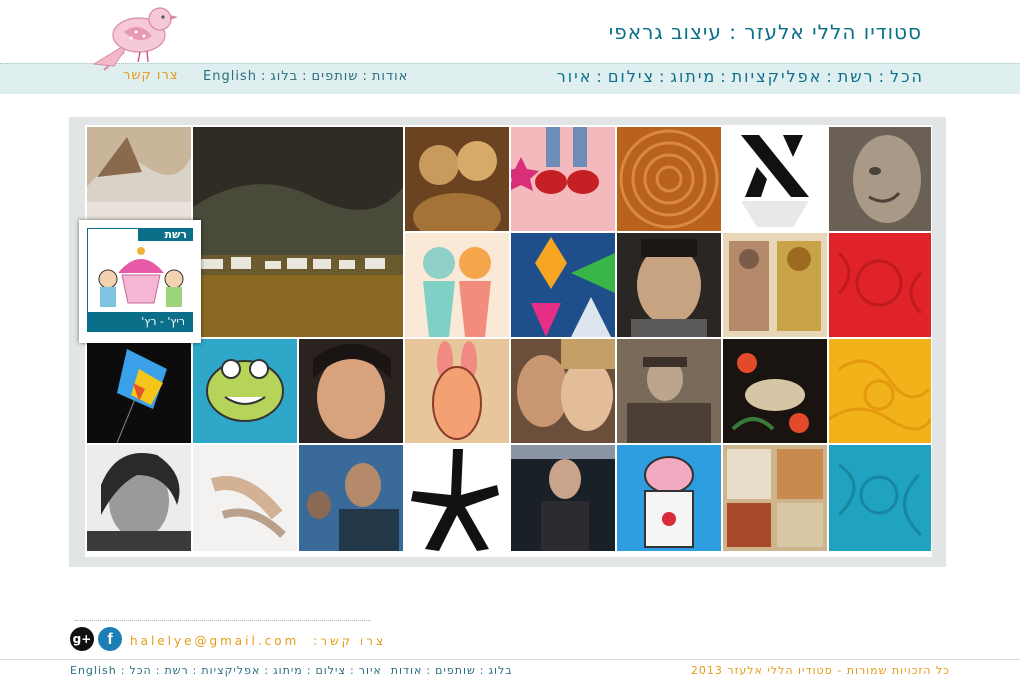 The width and height of the screenshot is (1020, 683). I want to click on gallery-tile-mountain-painting, so click(139, 179).